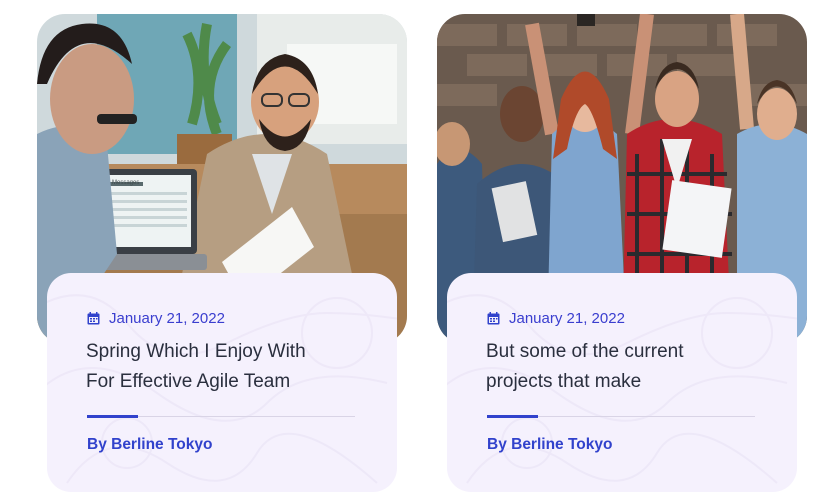  What do you see at coordinates (216, 382) in the screenshot?
I see `post-title-line: For Effective Agile Team` at bounding box center [216, 382].